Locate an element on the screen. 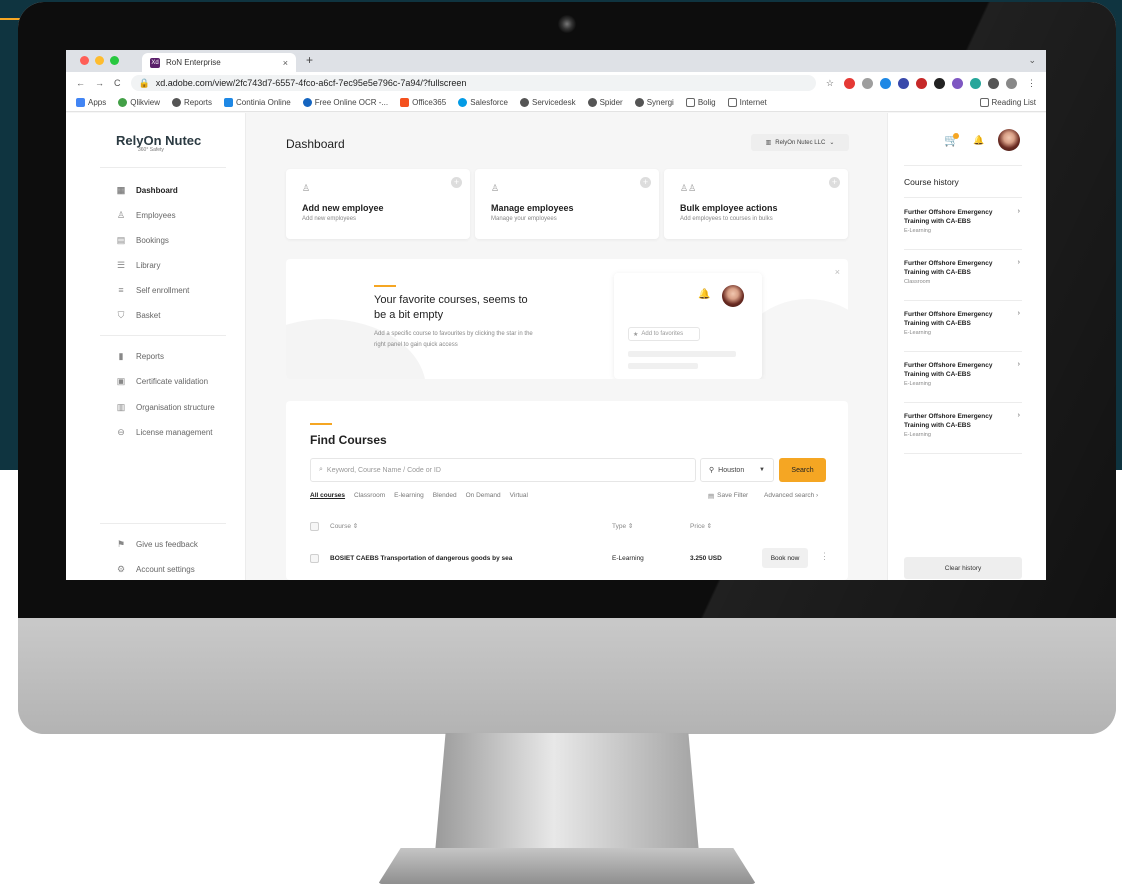 The image size is (1122, 884). bookmark-servicedesk: Servicedesk is located at coordinates (548, 102).